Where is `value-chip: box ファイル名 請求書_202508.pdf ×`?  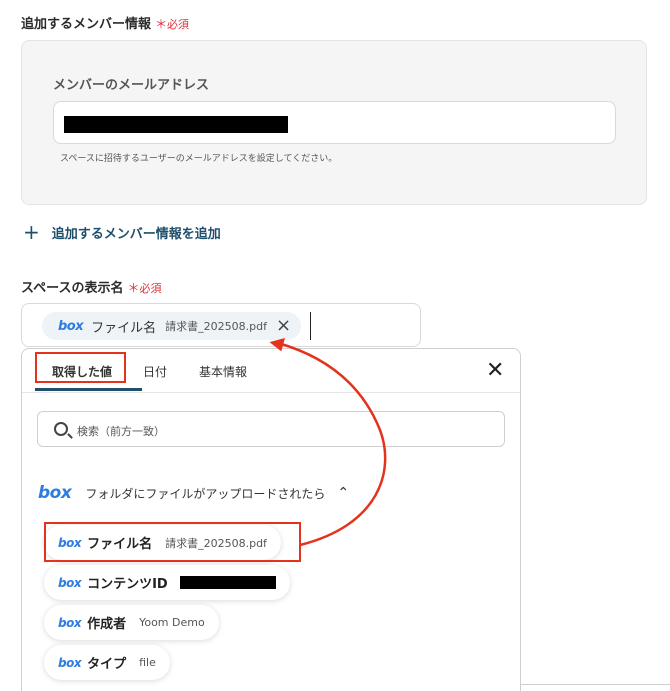
value-chip: box ファイル名 請求書_202508.pdf × is located at coordinates (172, 326).